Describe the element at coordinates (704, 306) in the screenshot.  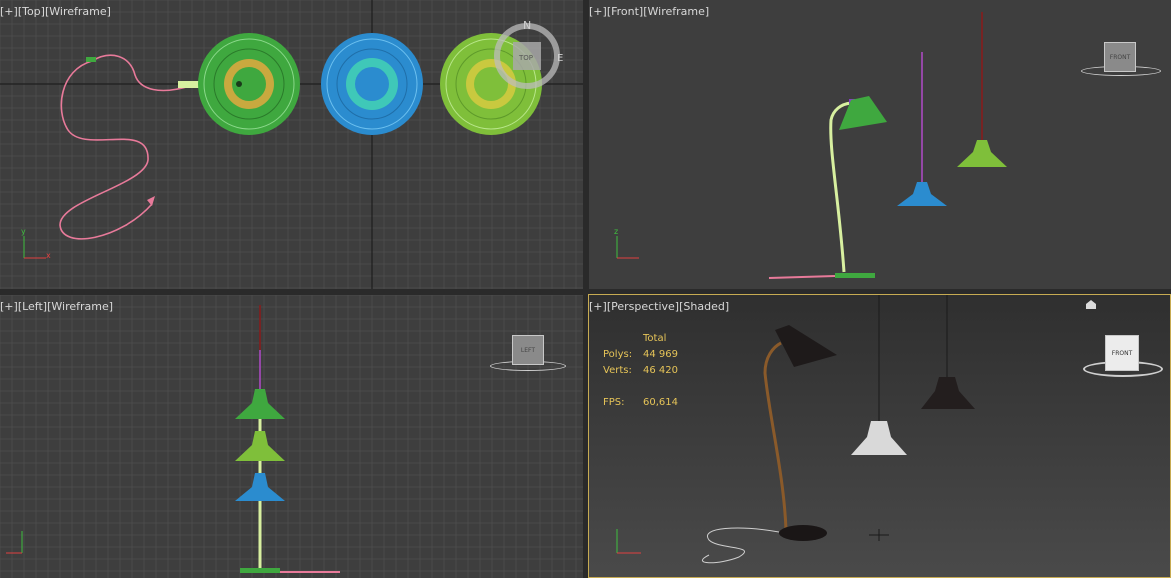
I see `viewport-shading-menu: [Shaded]` at that location.